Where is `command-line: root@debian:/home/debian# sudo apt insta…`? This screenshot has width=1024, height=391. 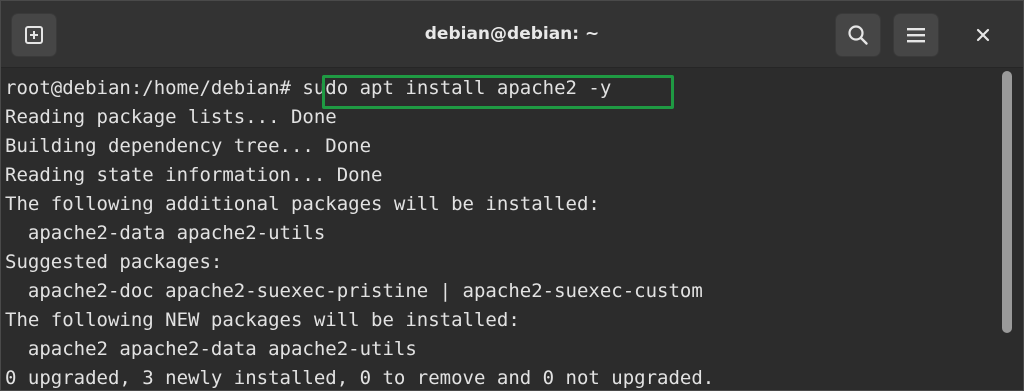
command-line: root@debian:/home/debian# sudo apt insta… is located at coordinates (497, 88).